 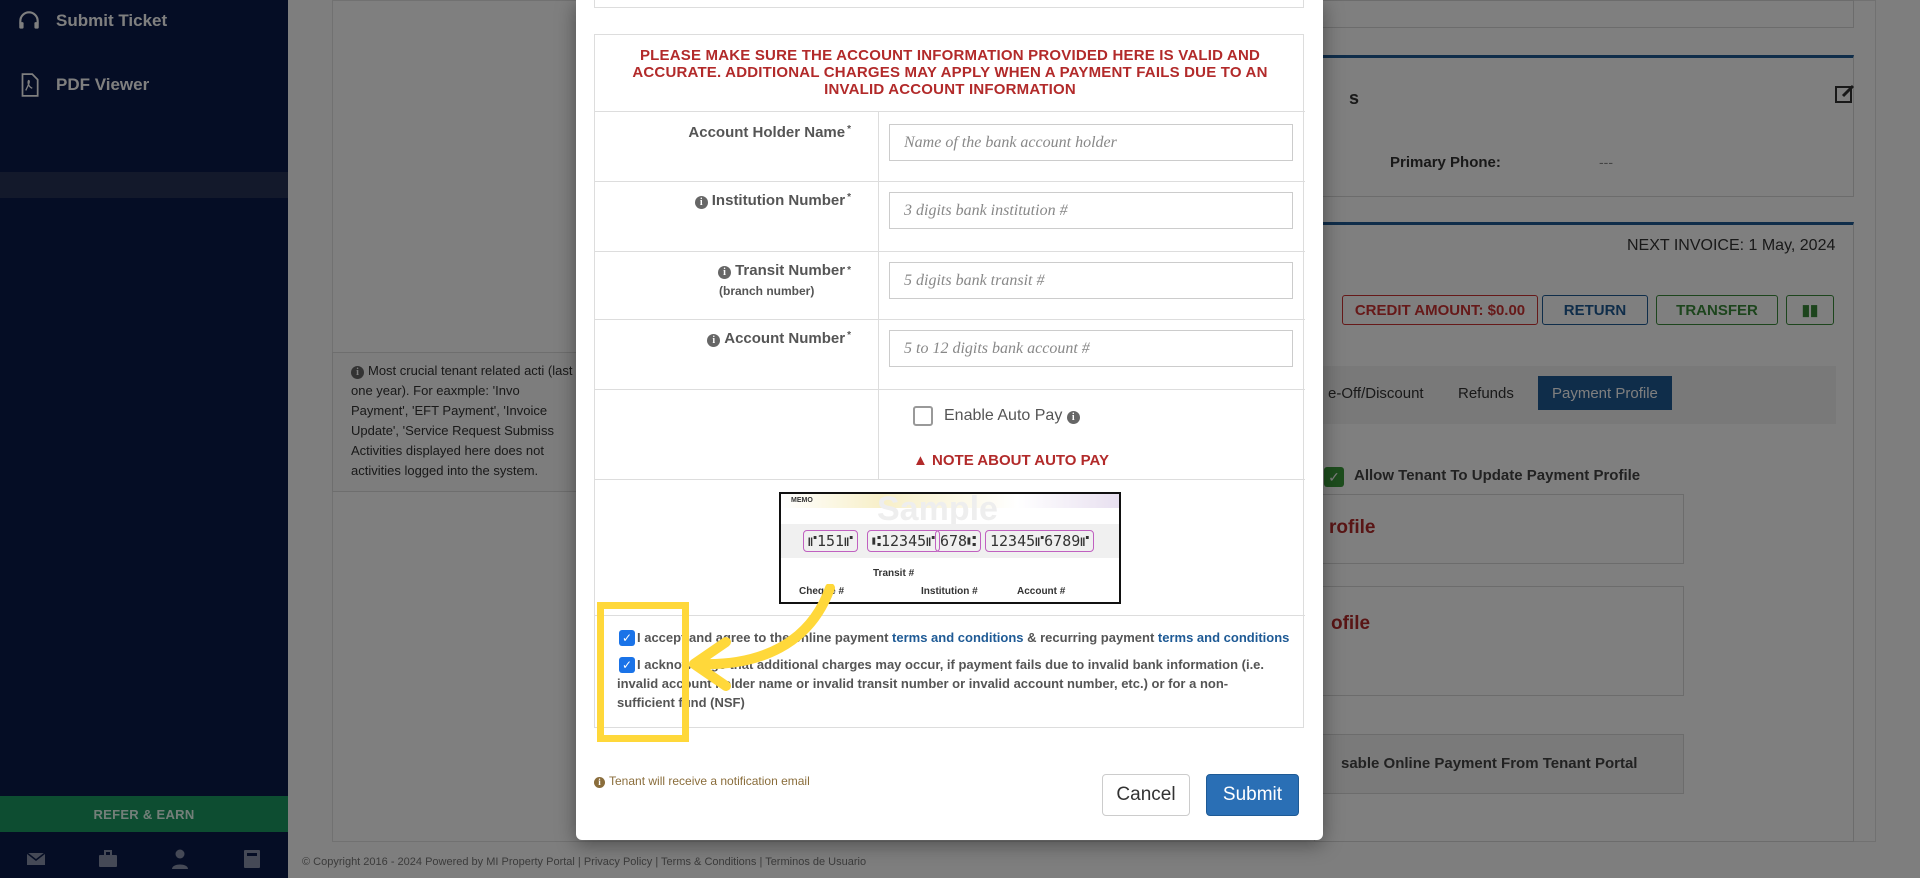 I want to click on micr-cheque-number: ⑈151⑈, so click(x=831, y=541).